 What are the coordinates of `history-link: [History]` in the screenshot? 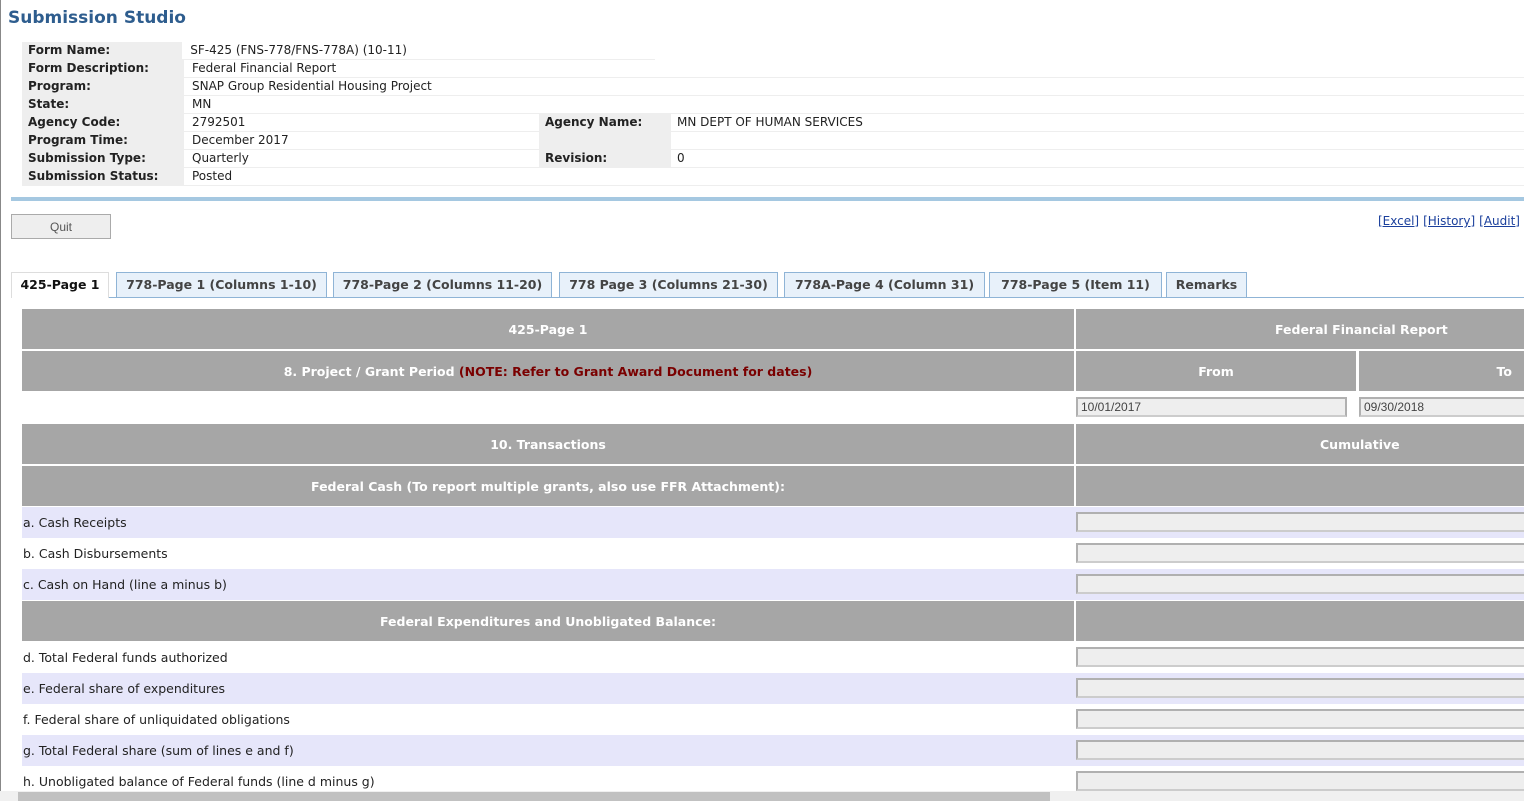 It's located at (1449, 221).